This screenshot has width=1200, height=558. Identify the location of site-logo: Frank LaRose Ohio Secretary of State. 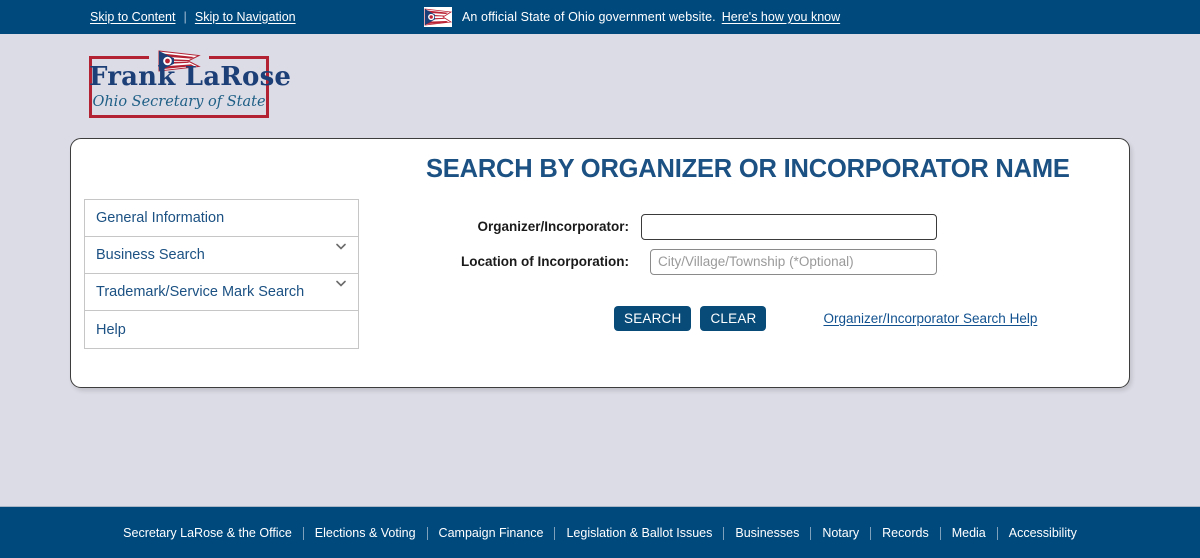
(190, 83).